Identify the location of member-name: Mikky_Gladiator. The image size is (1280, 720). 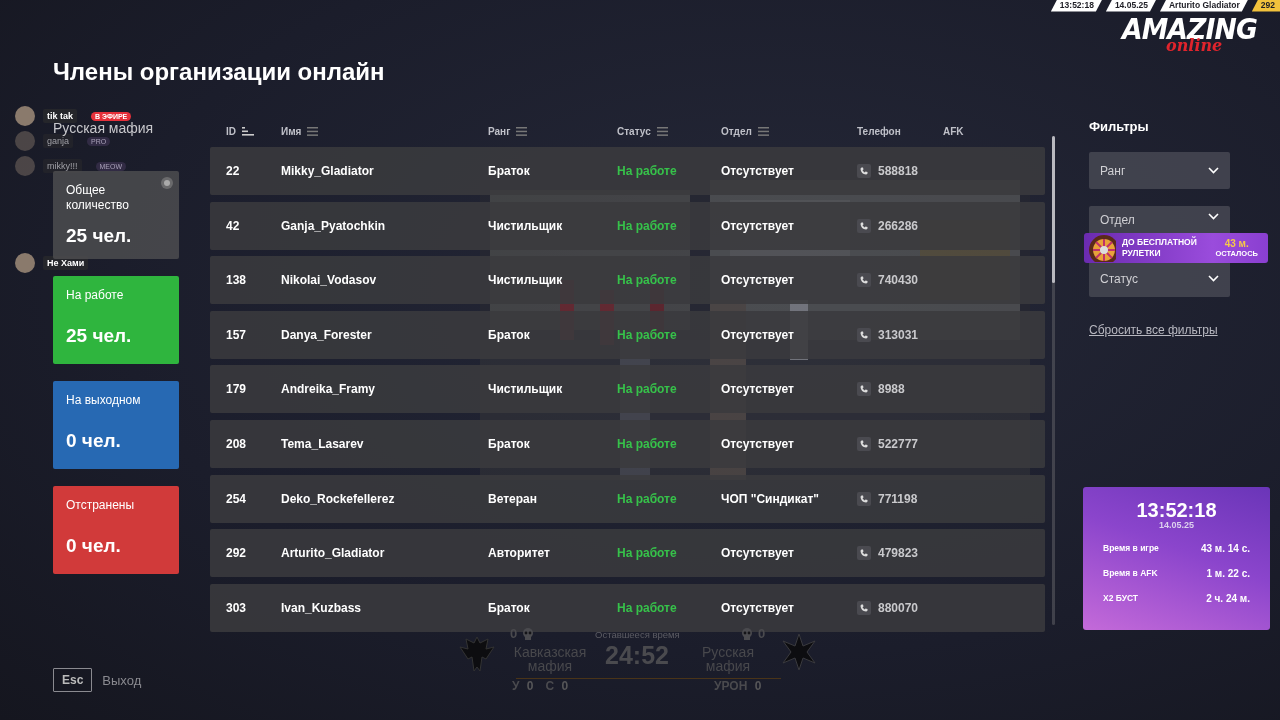
(328, 171).